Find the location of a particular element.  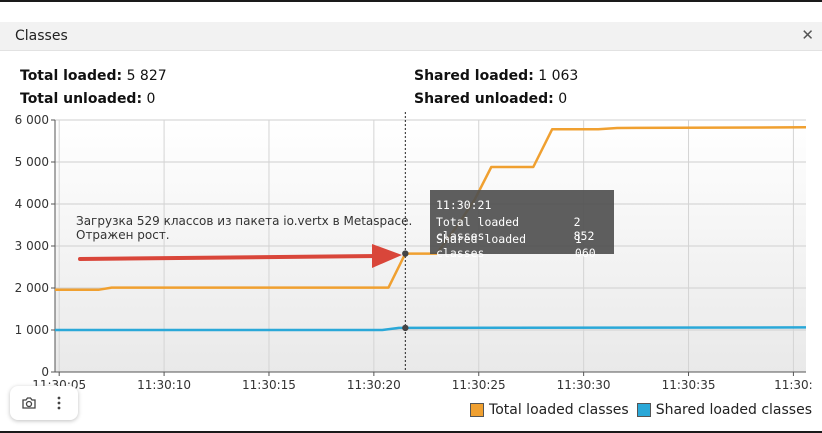

x-tick-label: 11:30:20 is located at coordinates (374, 385).